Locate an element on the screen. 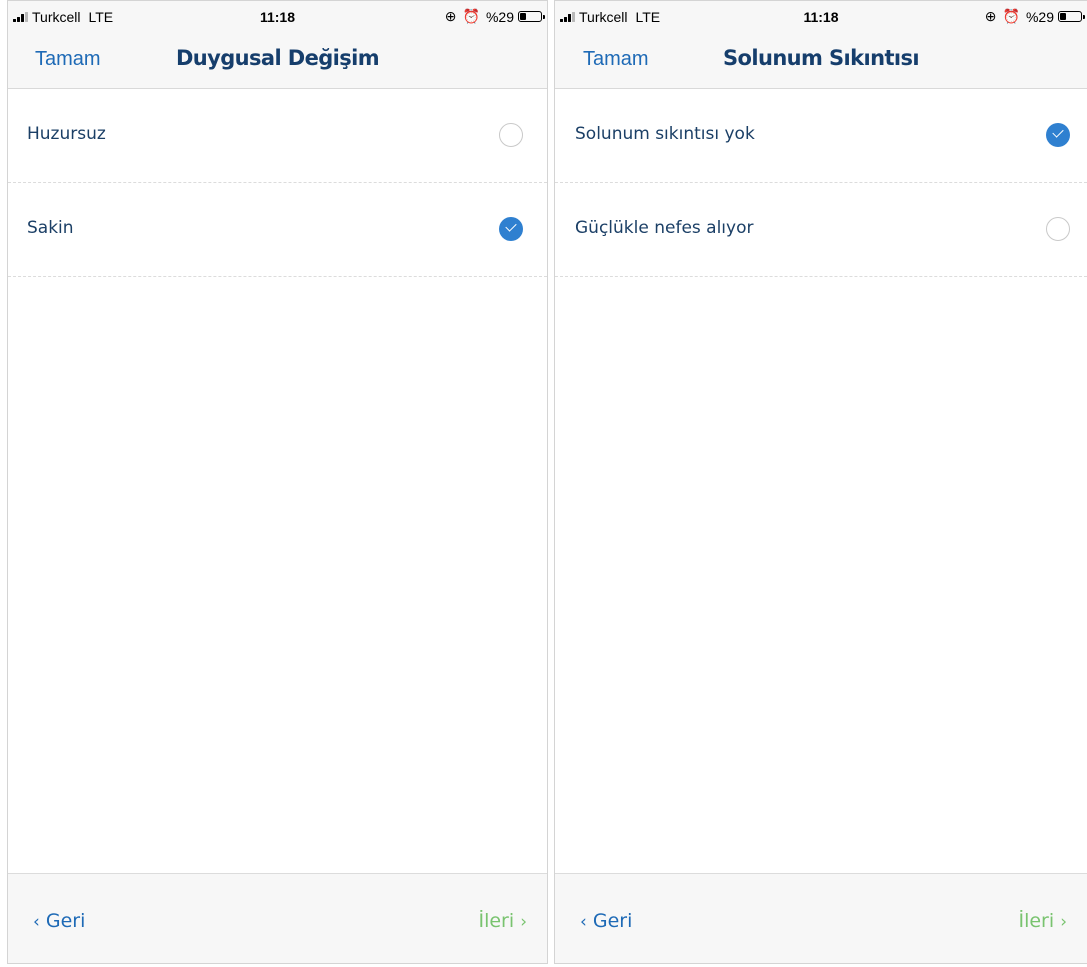 This screenshot has width=1087, height=967. page-title: Solunum Sıkıntısı is located at coordinates (821, 58).